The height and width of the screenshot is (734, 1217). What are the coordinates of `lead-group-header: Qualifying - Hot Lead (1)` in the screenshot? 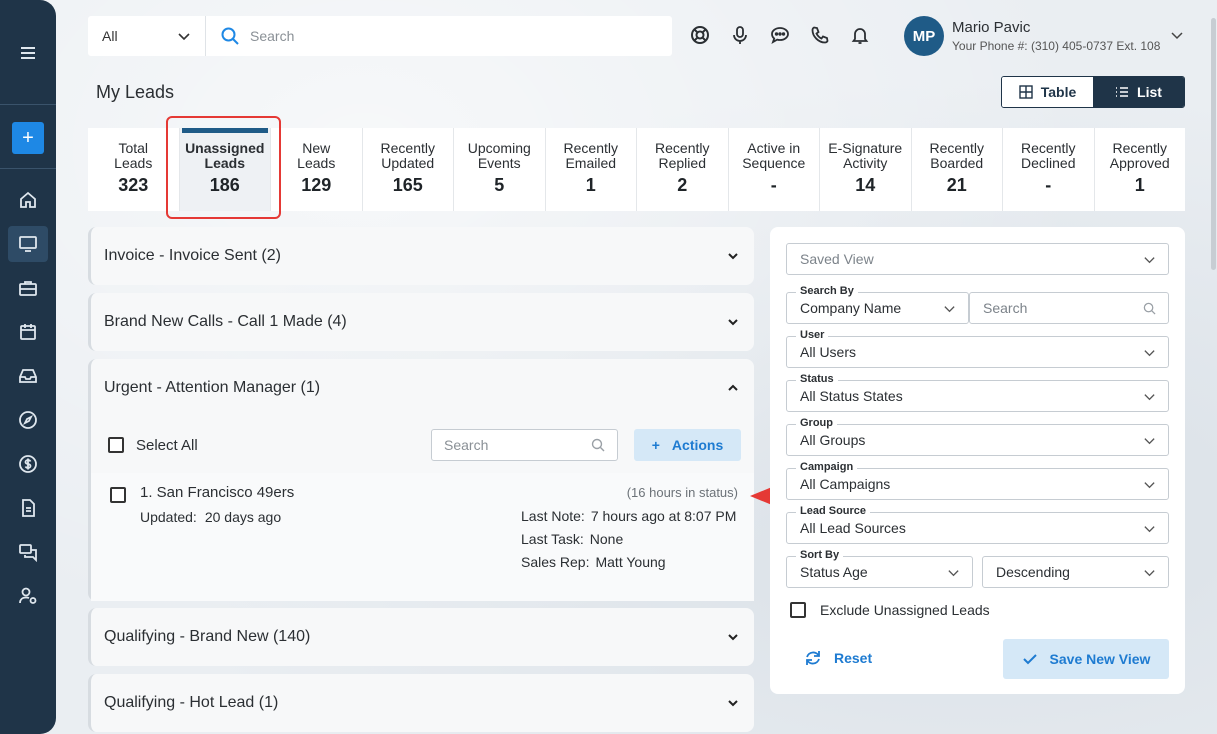 It's located at (422, 703).